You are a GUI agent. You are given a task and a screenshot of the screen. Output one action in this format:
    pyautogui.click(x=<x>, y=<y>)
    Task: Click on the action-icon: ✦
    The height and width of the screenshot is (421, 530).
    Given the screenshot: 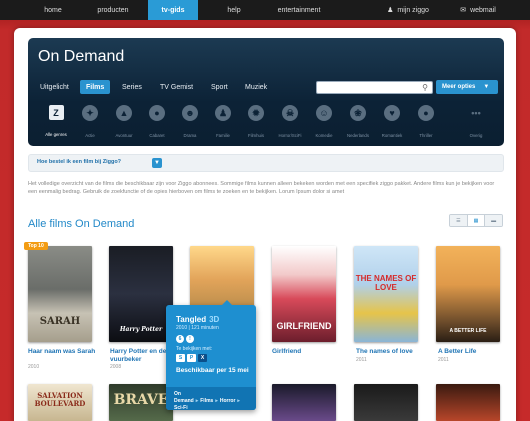 What is the action you would take?
    pyautogui.click(x=90, y=113)
    